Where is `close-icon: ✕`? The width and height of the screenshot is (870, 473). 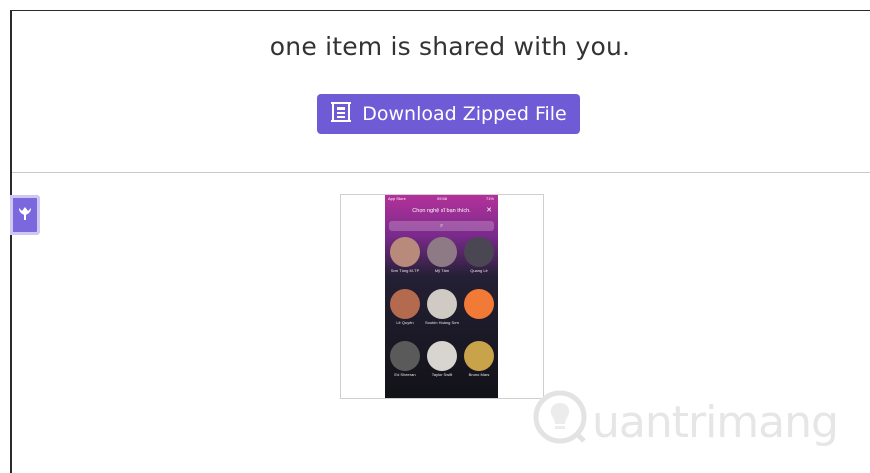
close-icon: ✕ is located at coordinates (489, 210).